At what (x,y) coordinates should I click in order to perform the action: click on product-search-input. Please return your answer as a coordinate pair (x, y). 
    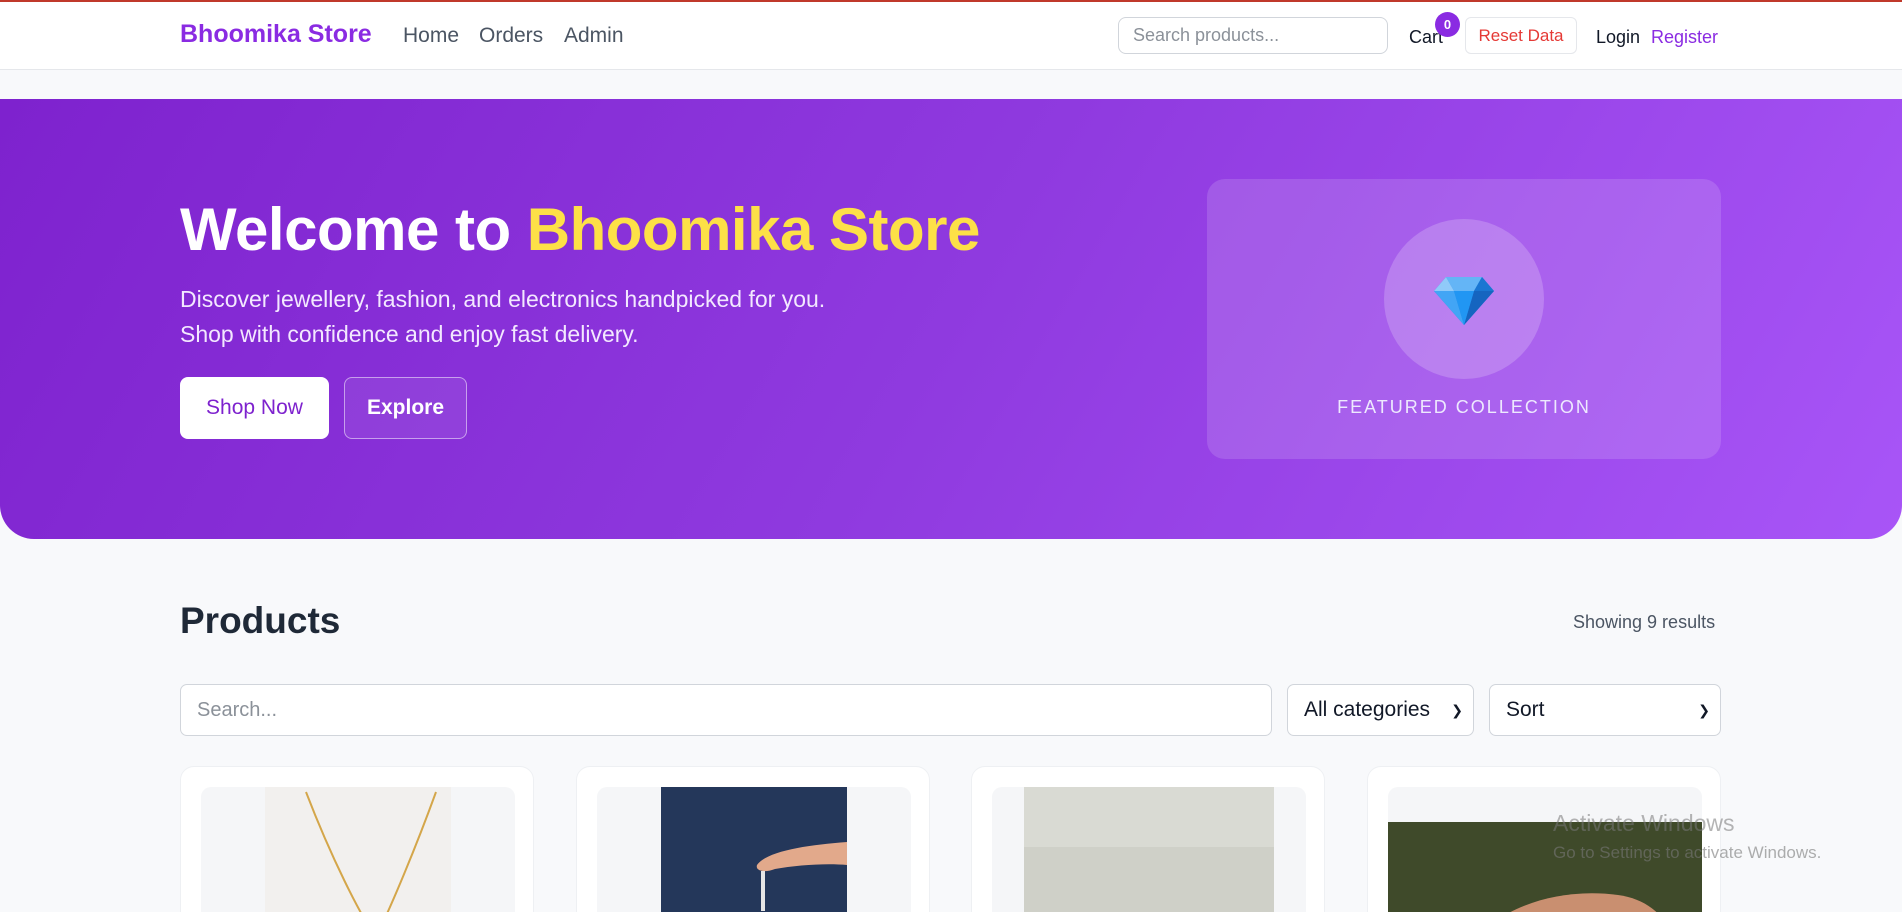
    Looking at the image, I should click on (726, 710).